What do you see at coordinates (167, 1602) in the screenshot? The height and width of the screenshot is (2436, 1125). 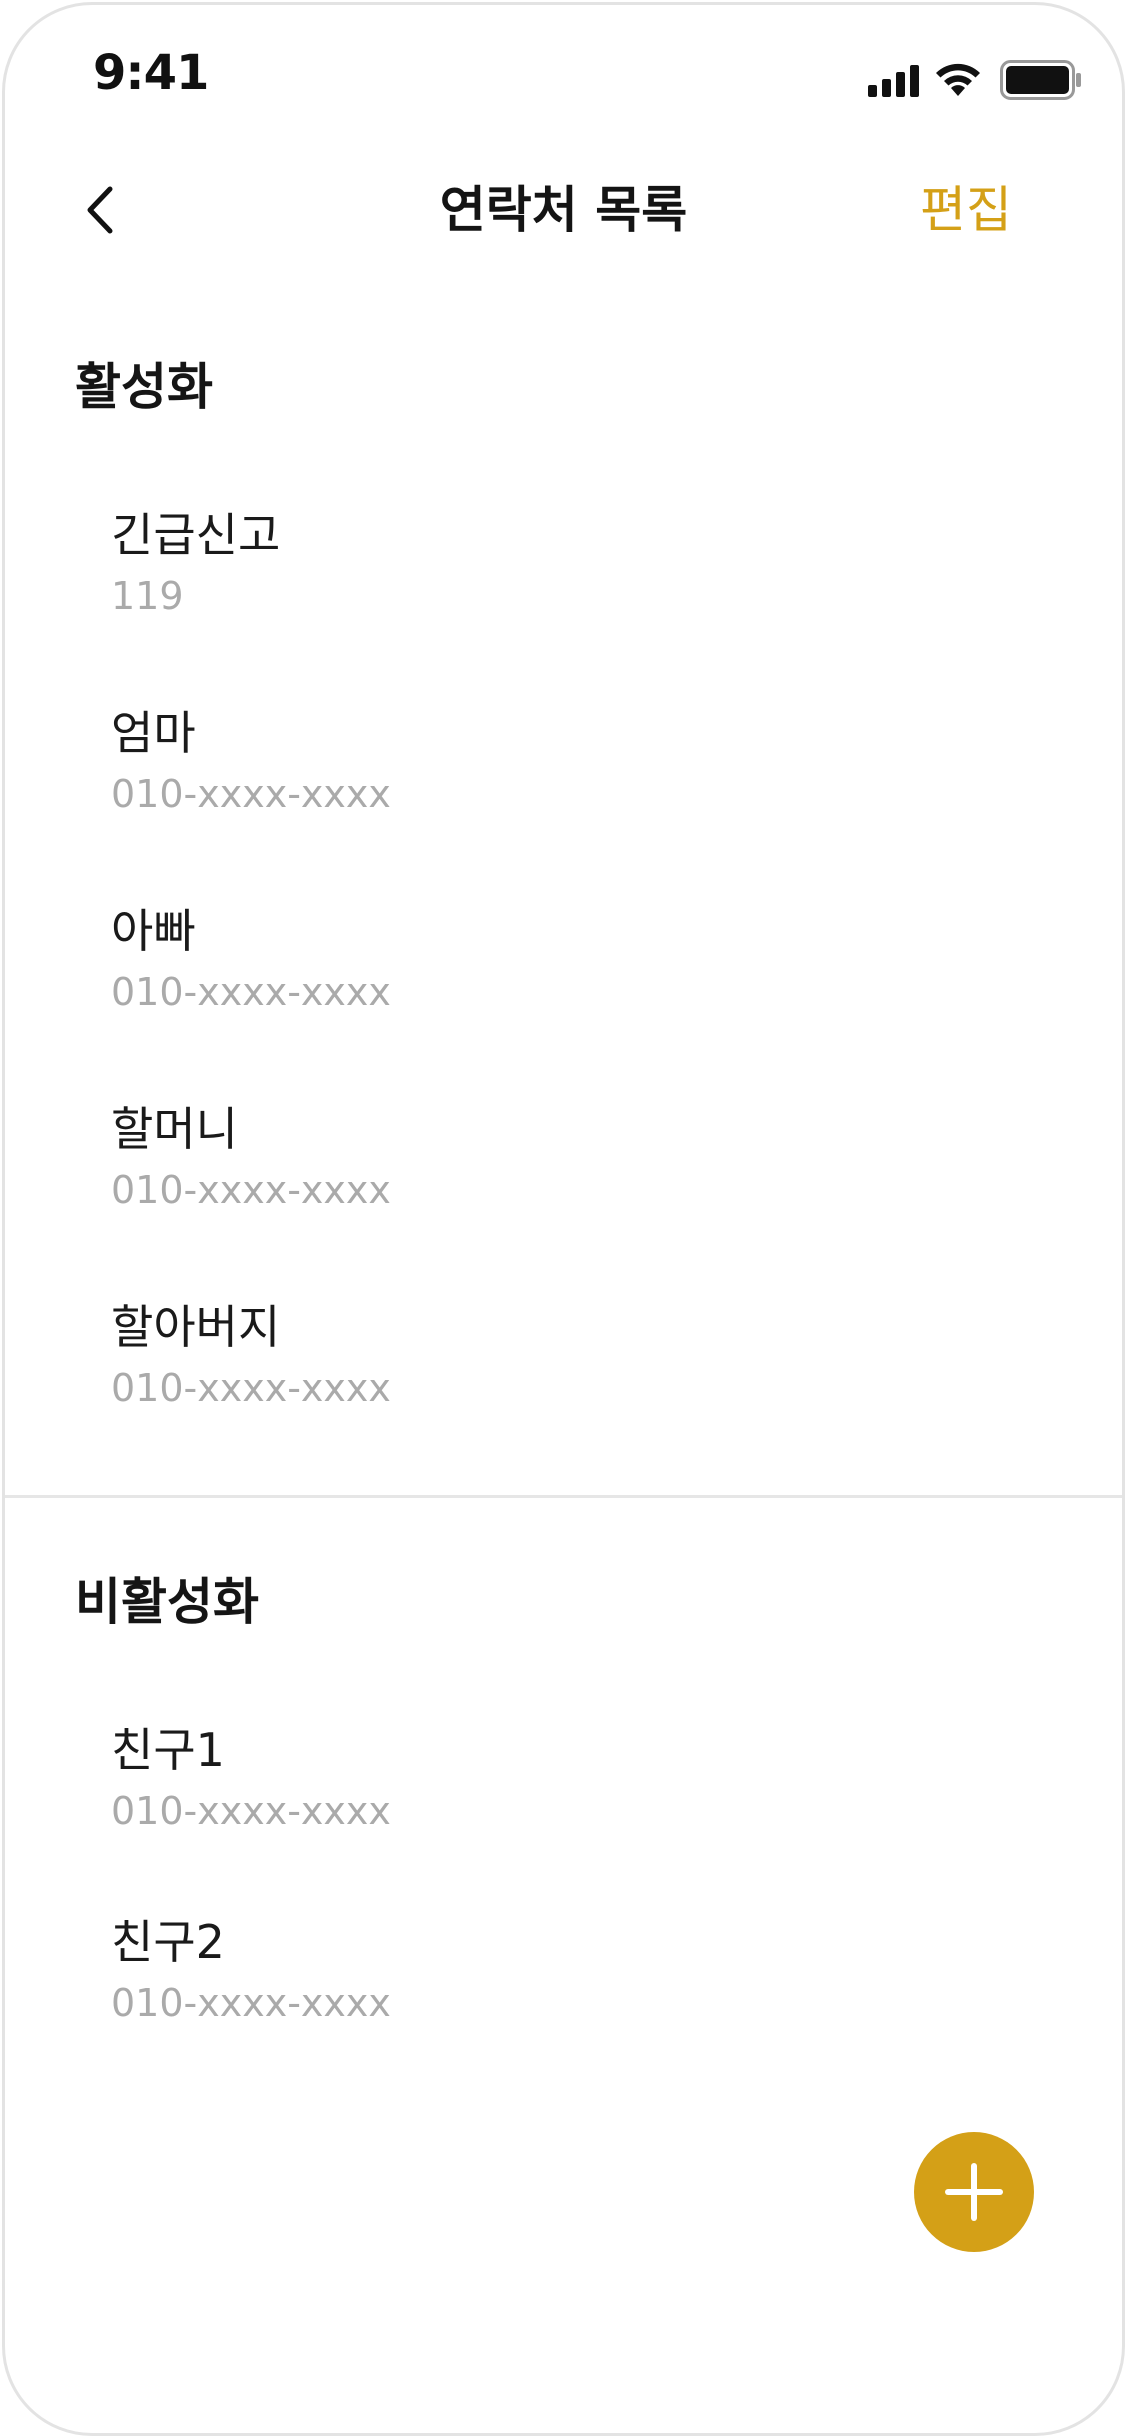 I see `section-title-inactive: 비활성화` at bounding box center [167, 1602].